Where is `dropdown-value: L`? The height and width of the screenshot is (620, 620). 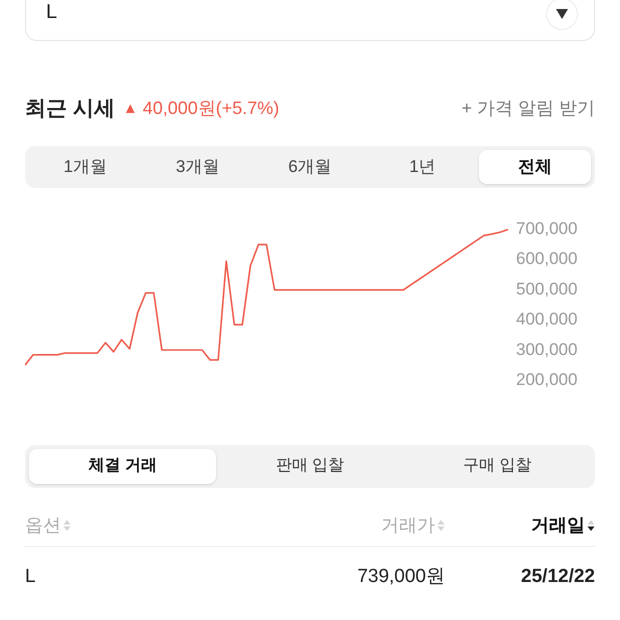
dropdown-value: L is located at coordinates (52, 12).